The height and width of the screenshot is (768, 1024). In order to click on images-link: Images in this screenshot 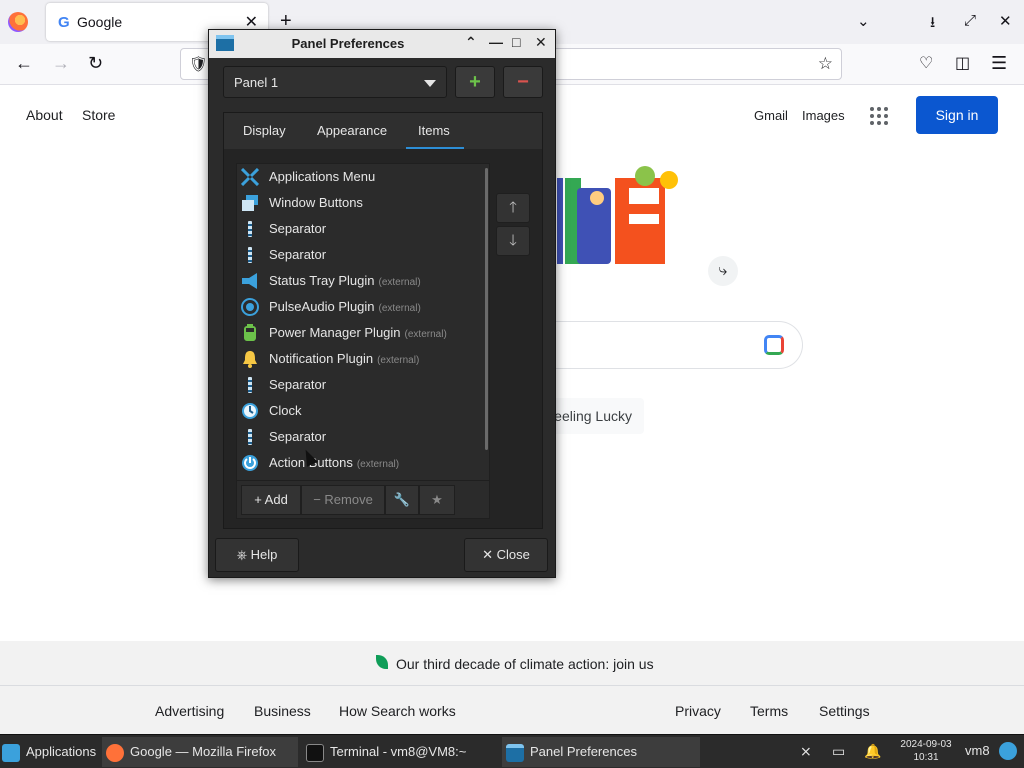, I will do `click(823, 115)`.